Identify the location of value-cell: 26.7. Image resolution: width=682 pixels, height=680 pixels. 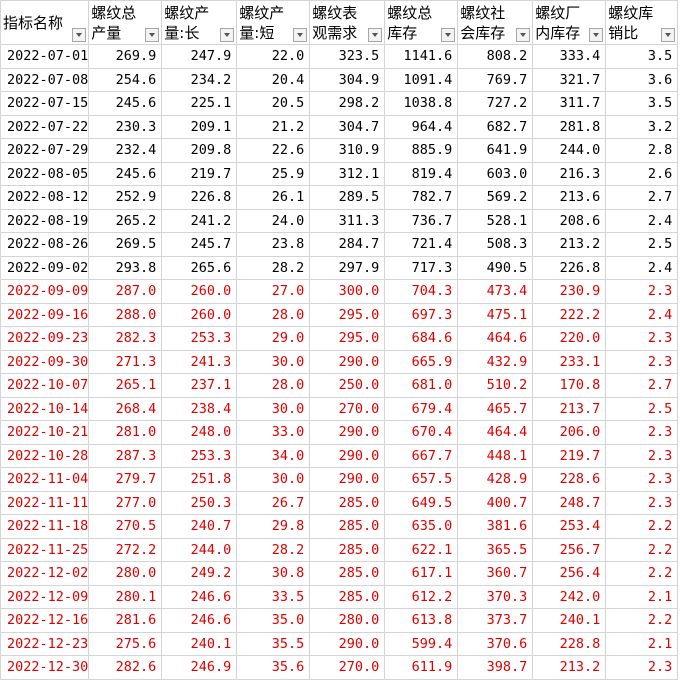
(273, 502).